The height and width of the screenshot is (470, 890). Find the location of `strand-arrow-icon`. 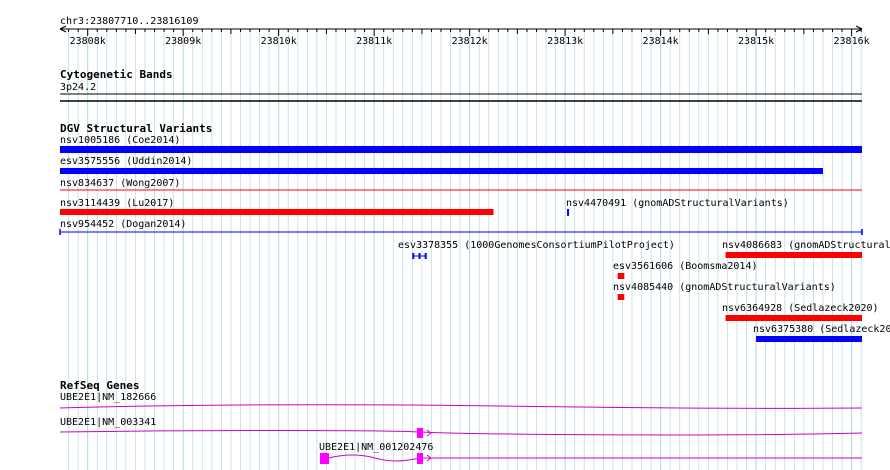

strand-arrow-icon is located at coordinates (429, 433).